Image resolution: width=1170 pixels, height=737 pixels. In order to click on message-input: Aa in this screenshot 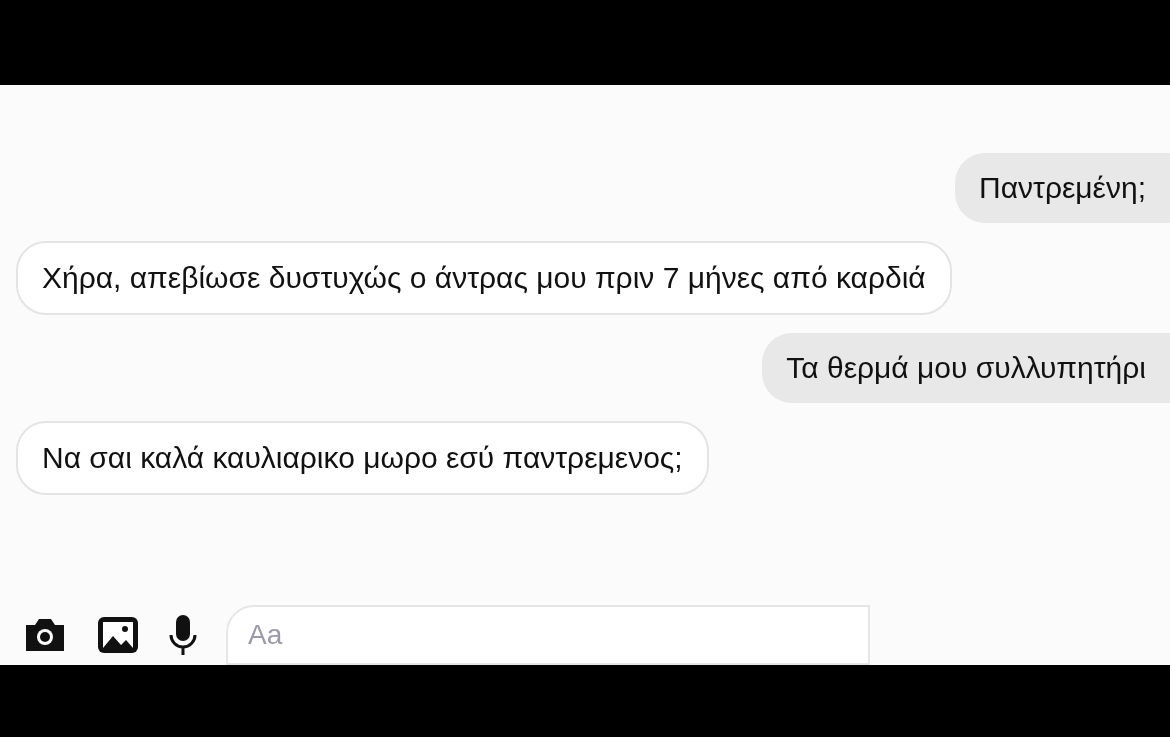, I will do `click(548, 635)`.